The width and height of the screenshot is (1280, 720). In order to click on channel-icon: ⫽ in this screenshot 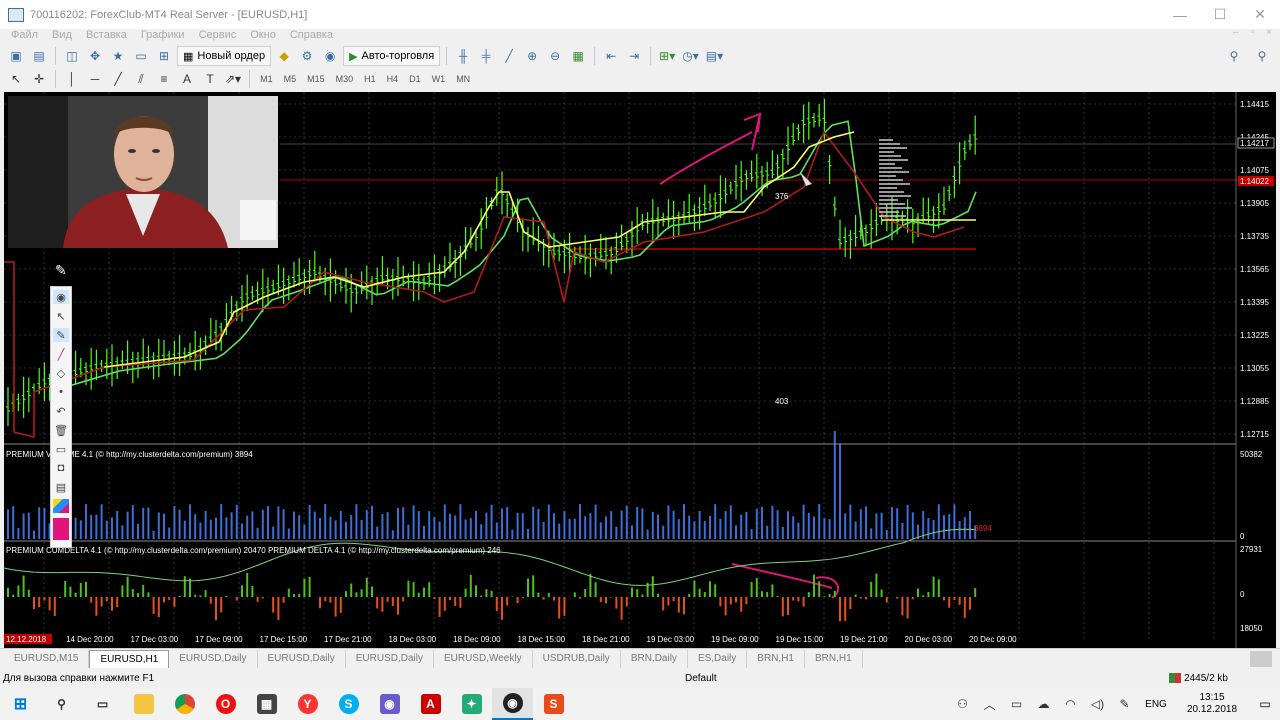, I will do `click(141, 79)`.